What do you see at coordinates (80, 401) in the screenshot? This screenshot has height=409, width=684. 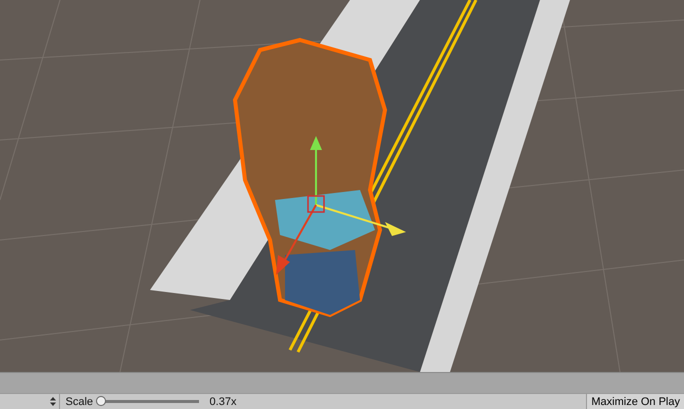 I see `scale-label: Scale` at bounding box center [80, 401].